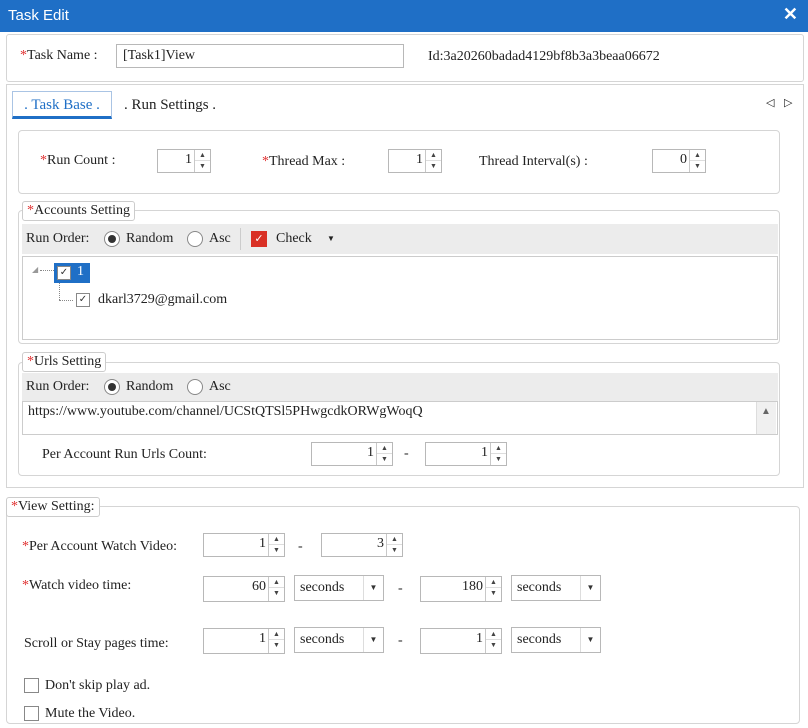  I want to click on urls-random-radio, so click(112, 387).